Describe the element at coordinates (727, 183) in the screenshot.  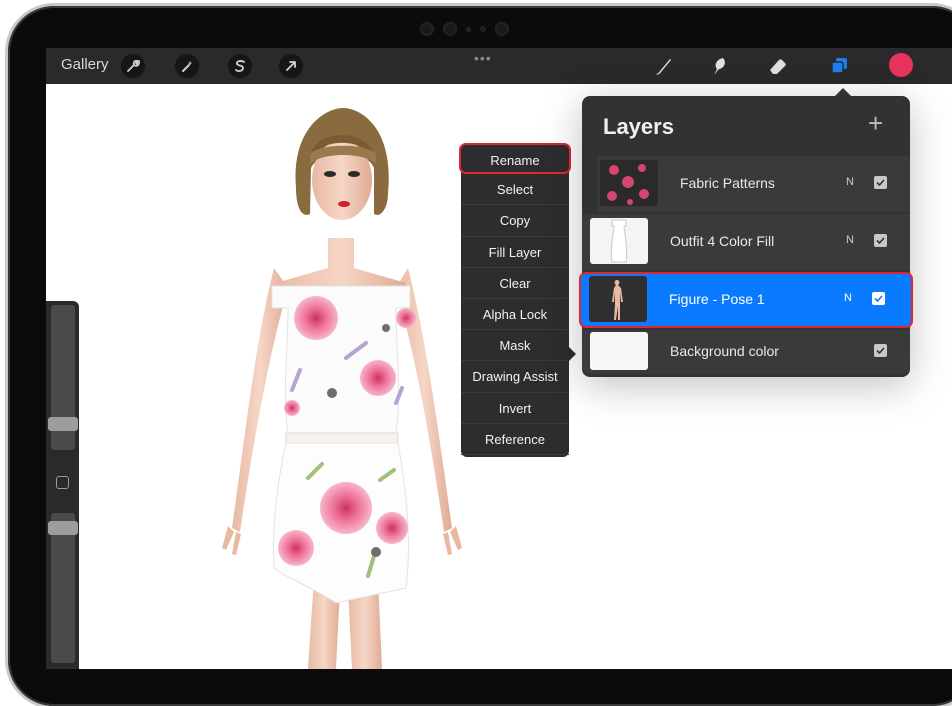
I see `layer-name: Fabric Patterns` at that location.